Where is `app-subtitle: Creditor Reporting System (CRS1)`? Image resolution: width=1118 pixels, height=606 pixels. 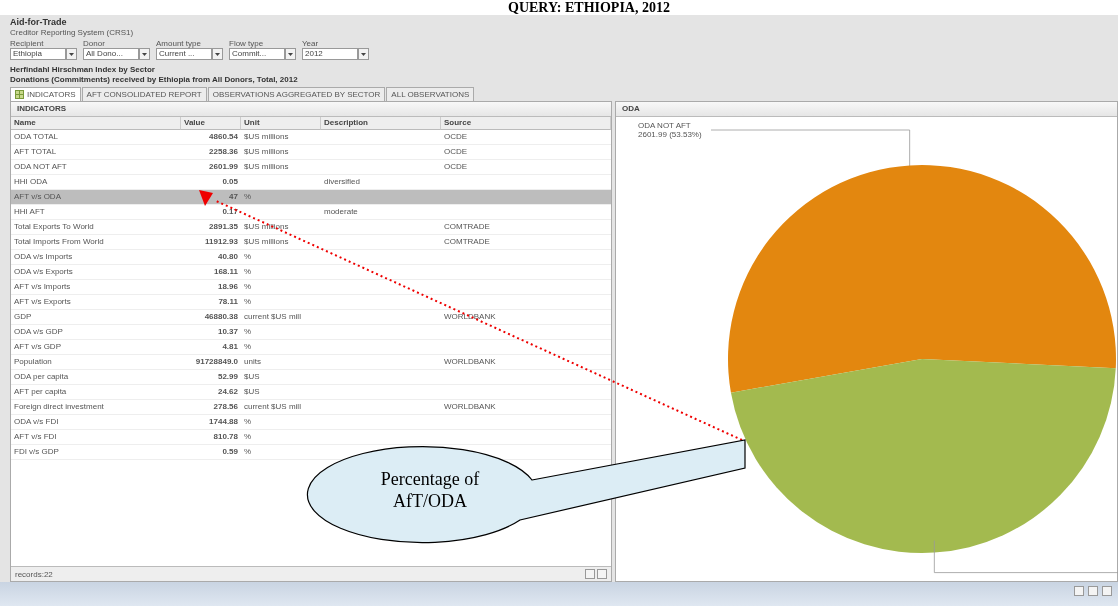 app-subtitle: Creditor Reporting System (CRS1) is located at coordinates (72, 32).